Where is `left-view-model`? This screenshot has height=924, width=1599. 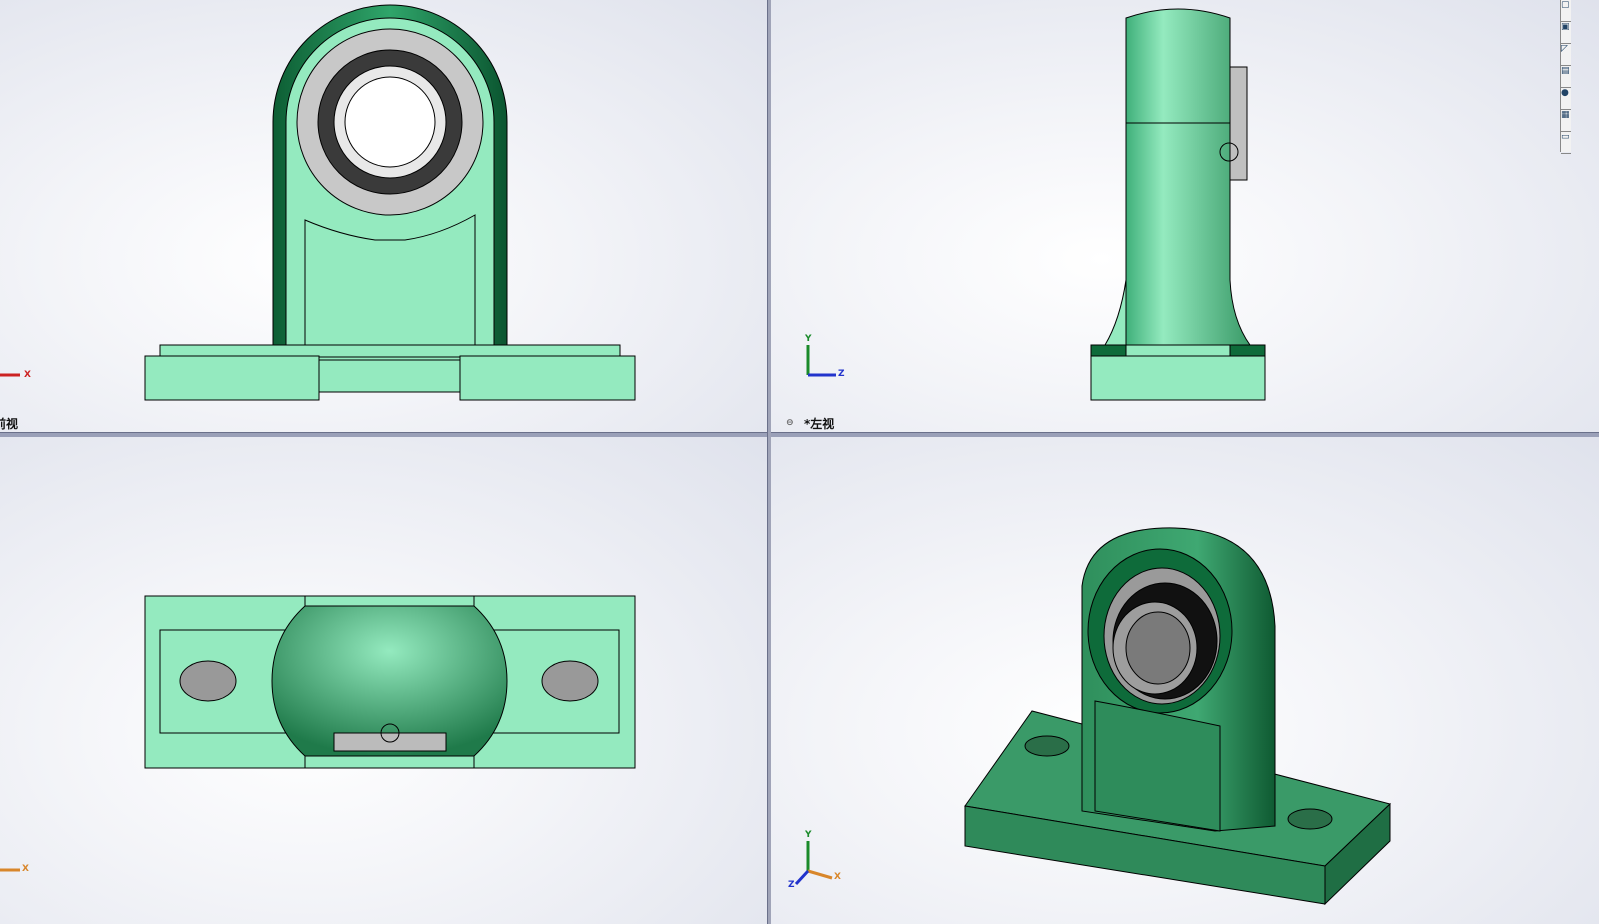 left-view-model is located at coordinates (1036, 204).